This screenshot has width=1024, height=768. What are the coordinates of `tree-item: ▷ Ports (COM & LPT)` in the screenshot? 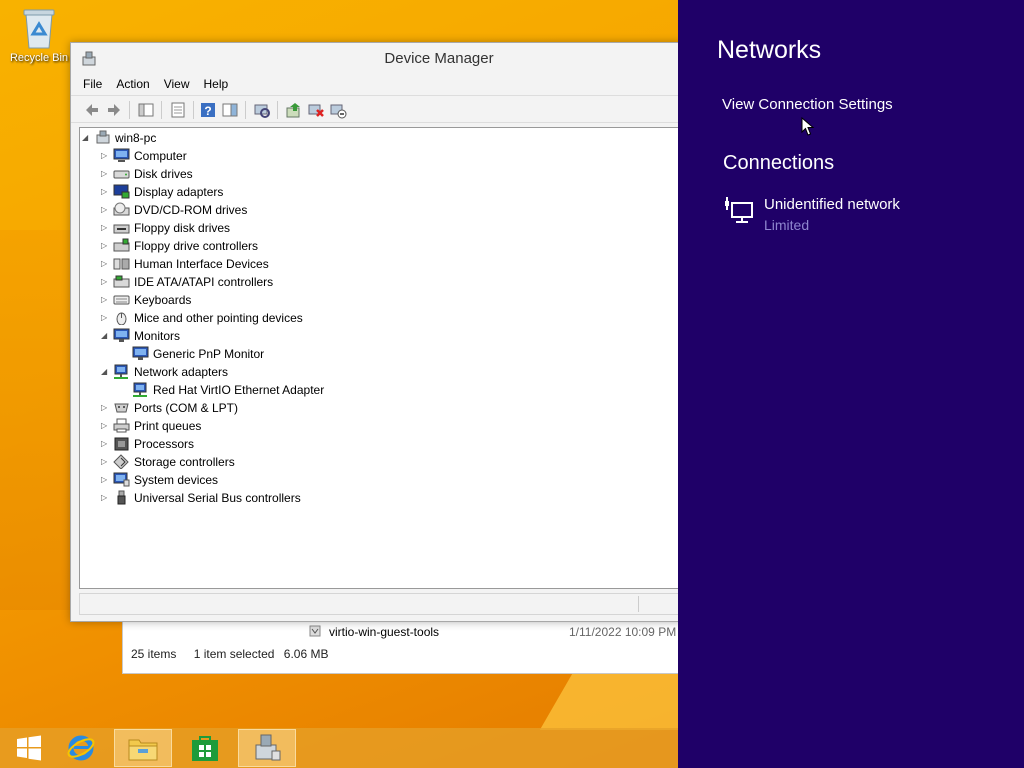 It's located at (261, 408).